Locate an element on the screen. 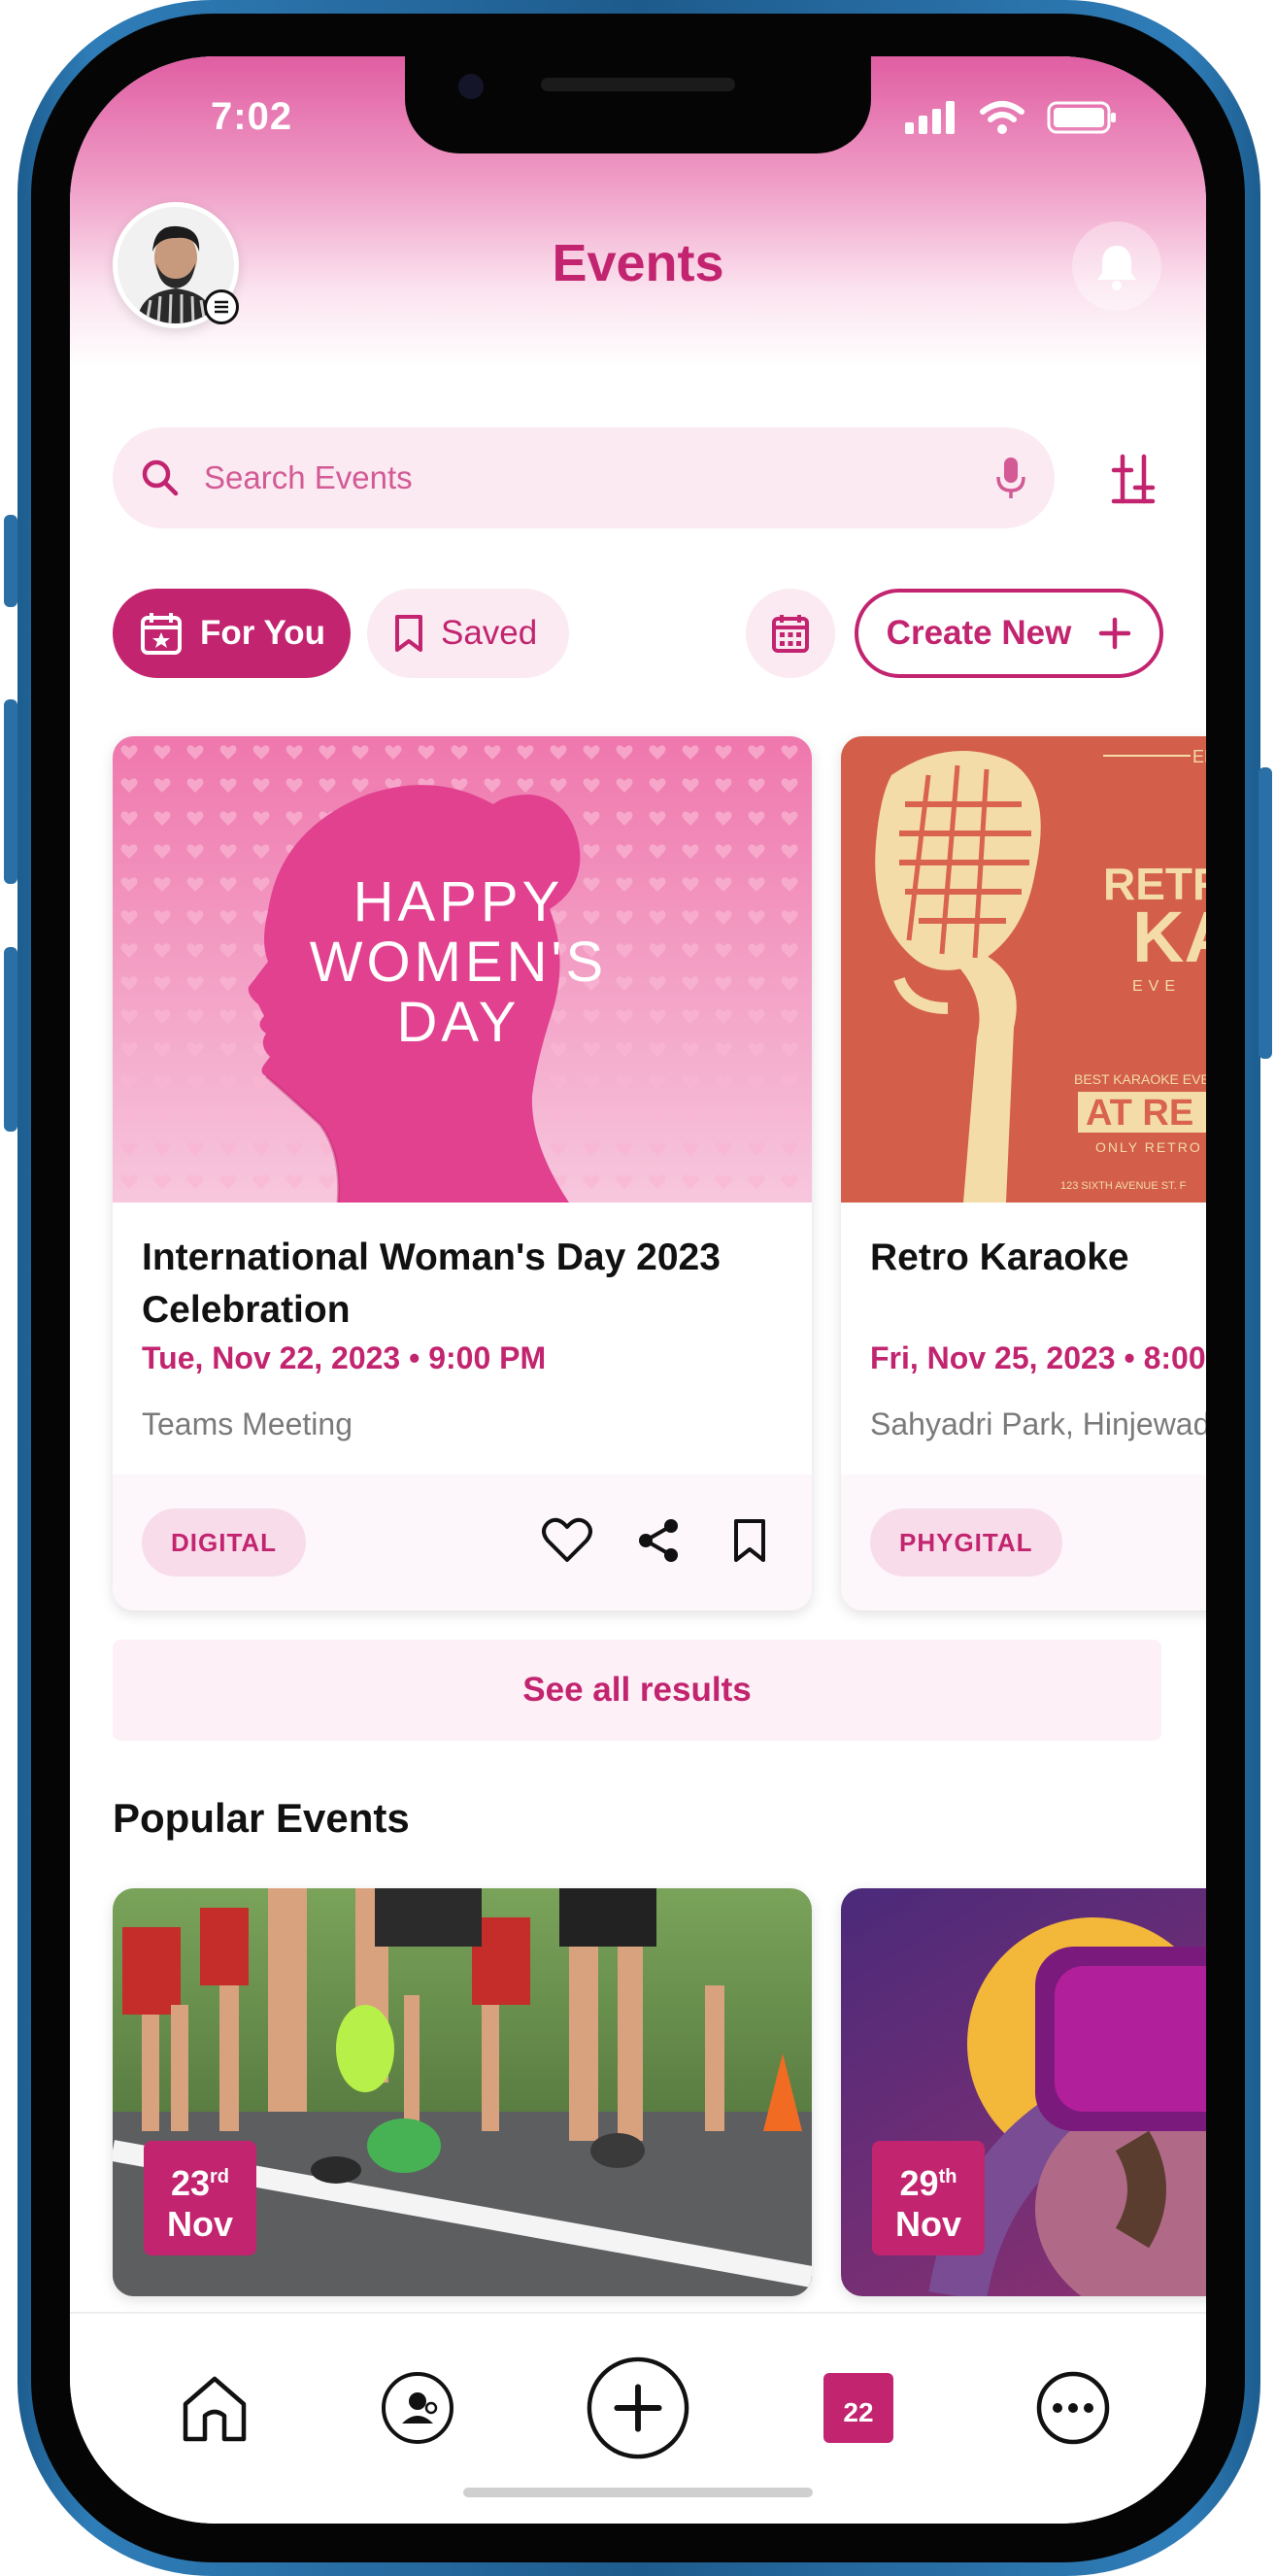 This screenshot has width=1276, height=2576. microphone-icon is located at coordinates (1010, 478).